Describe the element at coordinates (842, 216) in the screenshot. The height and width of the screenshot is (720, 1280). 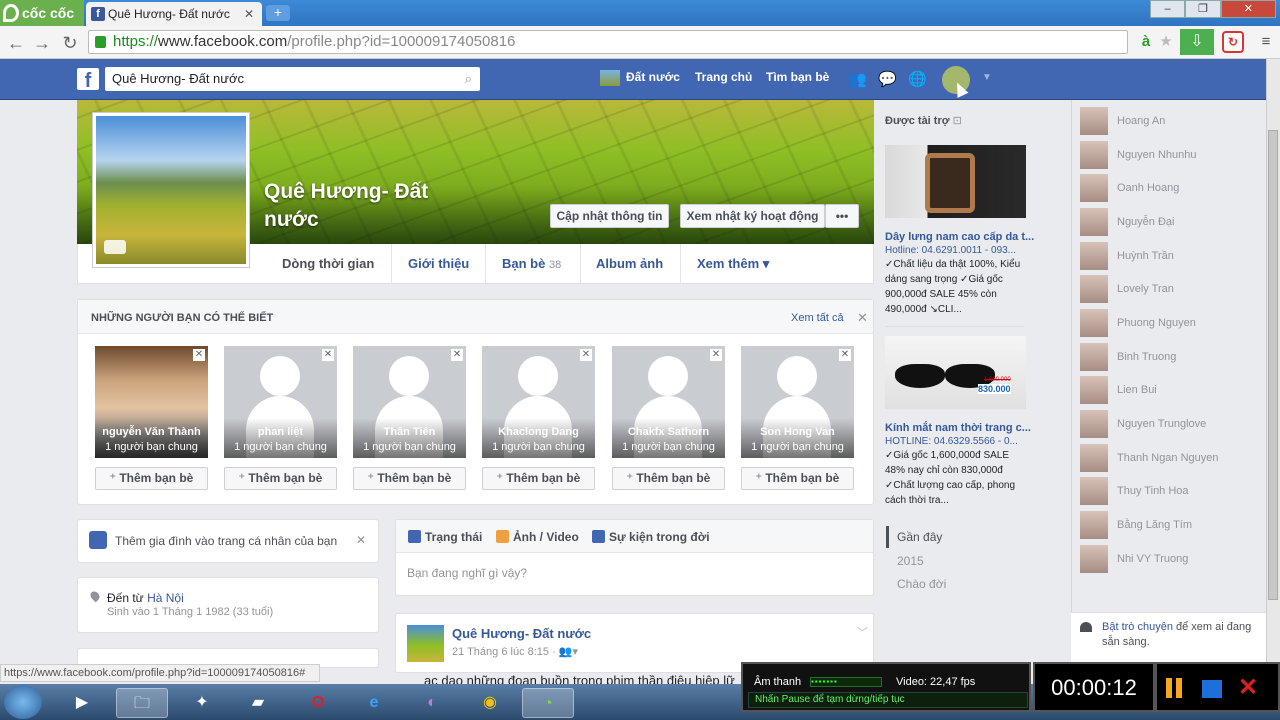
I see `more-options-button: •••` at that location.